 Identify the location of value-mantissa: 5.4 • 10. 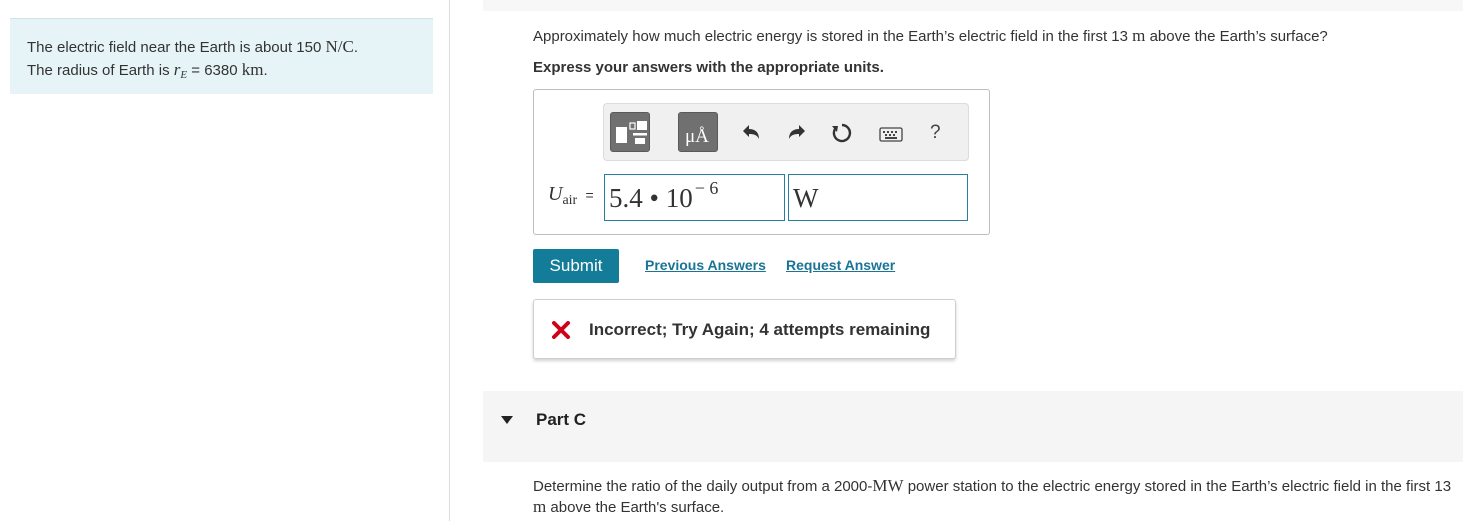
(651, 198).